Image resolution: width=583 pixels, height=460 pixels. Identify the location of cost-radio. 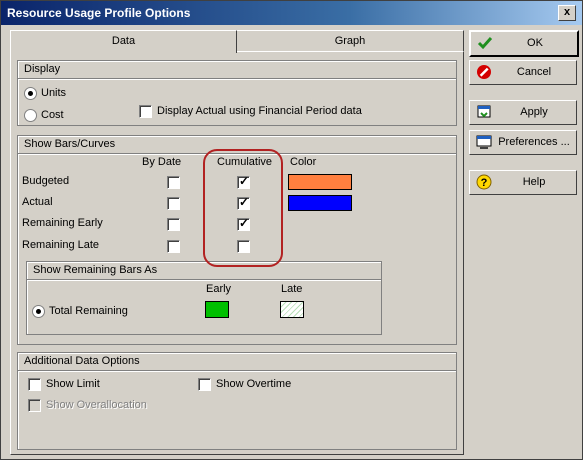
(30, 115).